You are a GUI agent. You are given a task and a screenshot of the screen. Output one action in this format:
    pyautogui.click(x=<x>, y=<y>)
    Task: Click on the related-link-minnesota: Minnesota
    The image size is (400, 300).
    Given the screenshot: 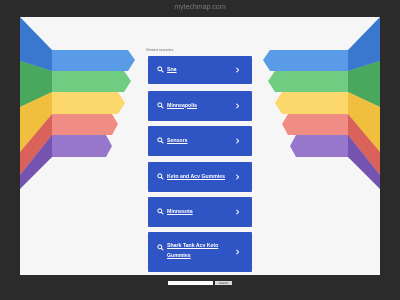 What is the action you would take?
    pyautogui.click(x=200, y=212)
    